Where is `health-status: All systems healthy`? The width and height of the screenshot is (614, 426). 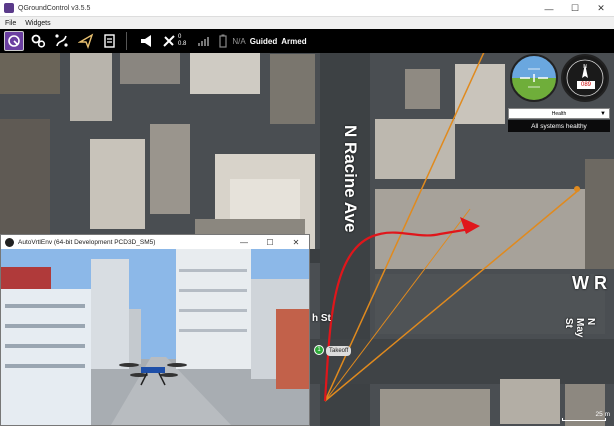 health-status: All systems healthy is located at coordinates (559, 126).